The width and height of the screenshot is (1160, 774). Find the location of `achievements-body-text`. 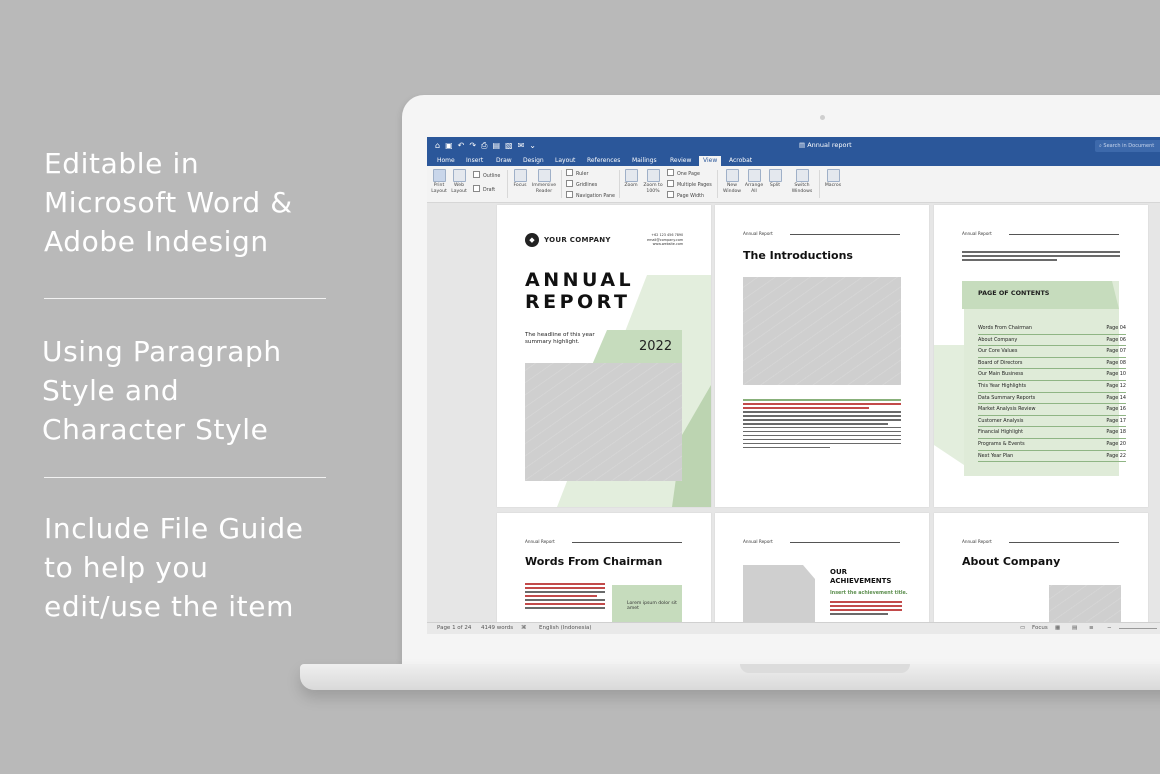

achievements-body-text is located at coordinates (866, 609).